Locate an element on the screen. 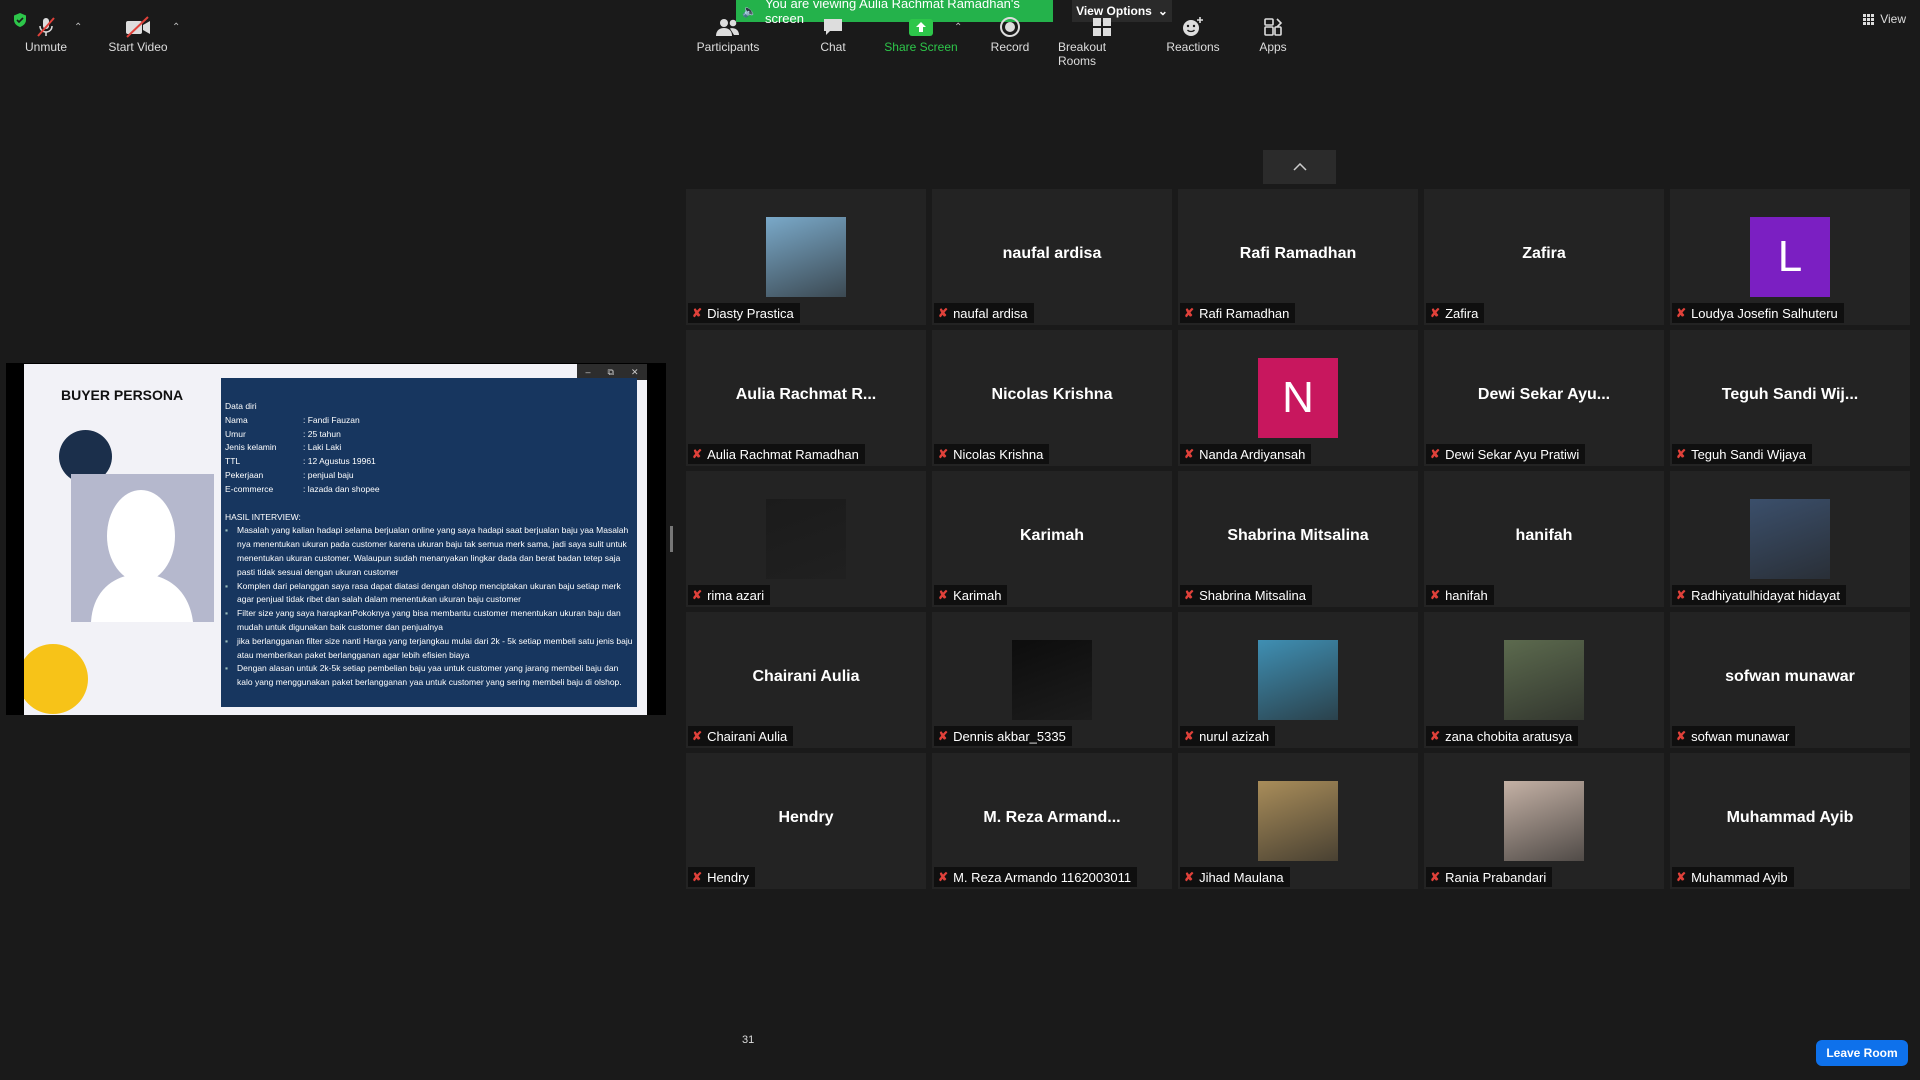 This screenshot has width=1920, height=1080. unmute-label: Unmute is located at coordinates (46, 47).